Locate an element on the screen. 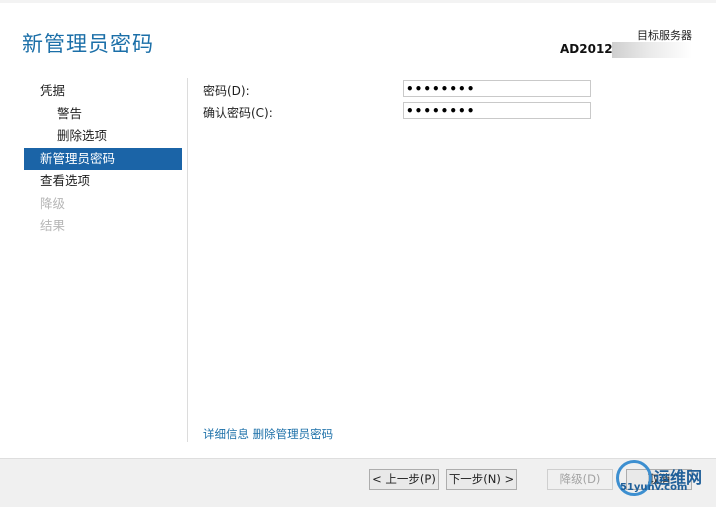  confirm-password-row: 确认密码(C): is located at coordinates (448, 112).